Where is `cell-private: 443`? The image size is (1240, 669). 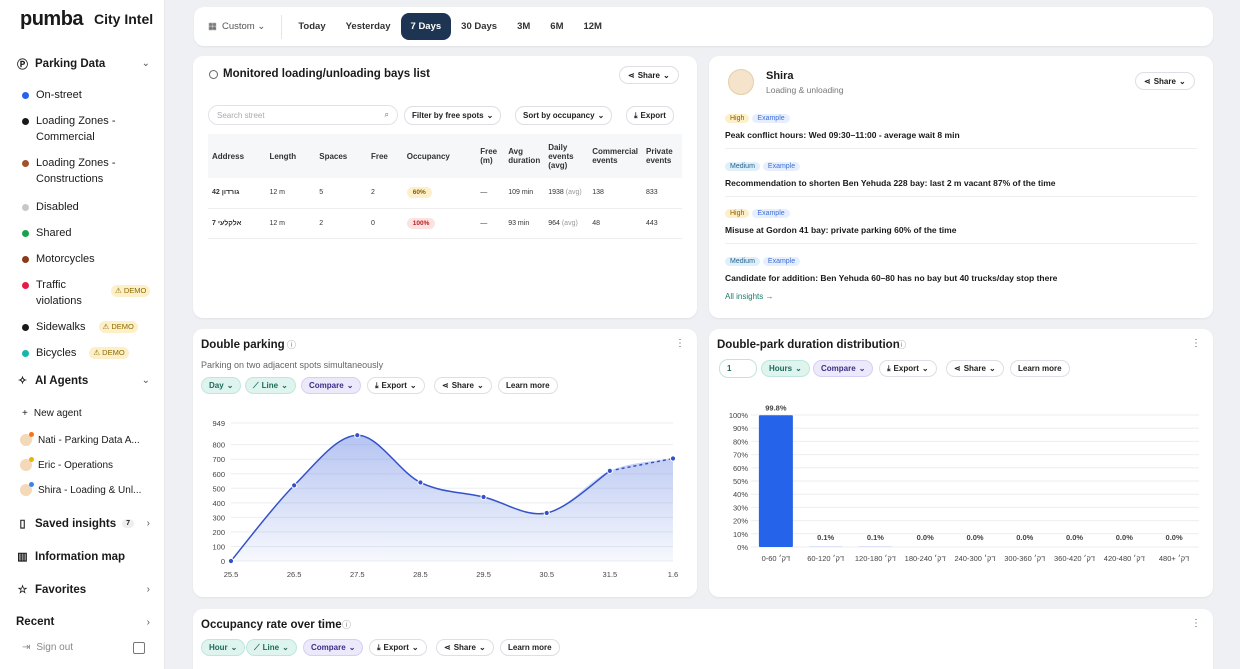
cell-private: 443 is located at coordinates (662, 223).